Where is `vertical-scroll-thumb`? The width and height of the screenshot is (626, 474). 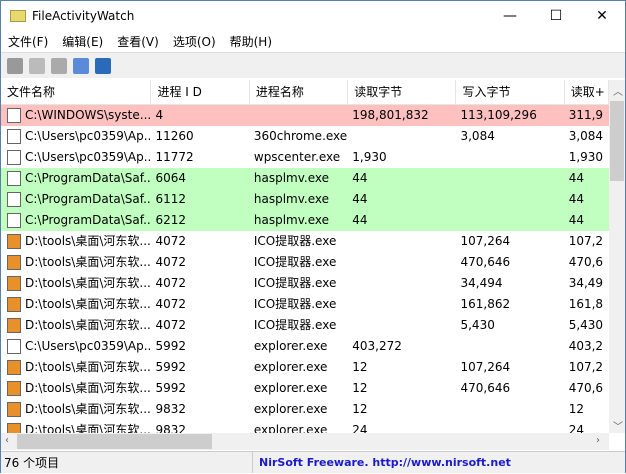
vertical-scroll-thumb is located at coordinates (617, 141).